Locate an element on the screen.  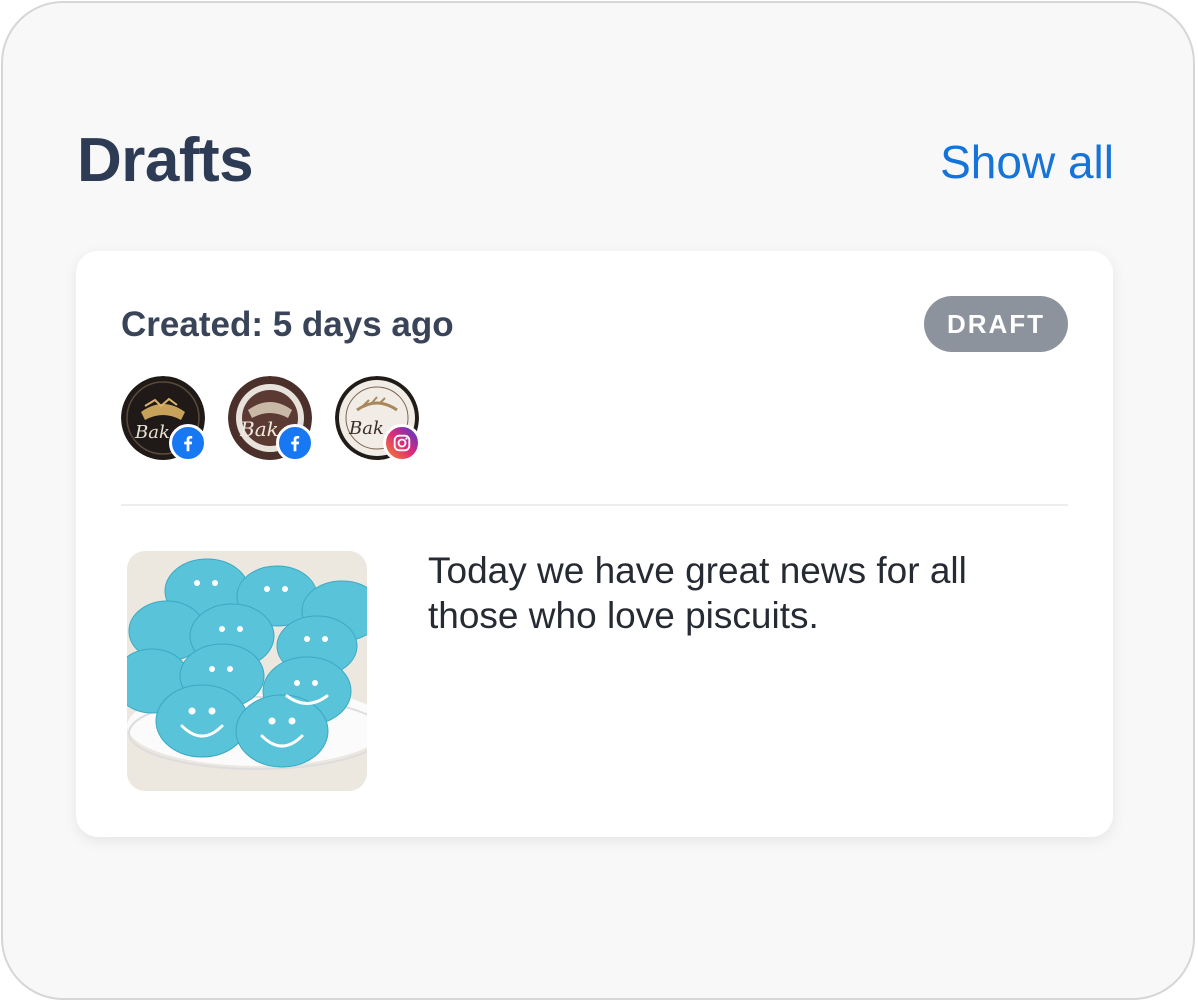
show-all-link: Show all is located at coordinates (1027, 162).